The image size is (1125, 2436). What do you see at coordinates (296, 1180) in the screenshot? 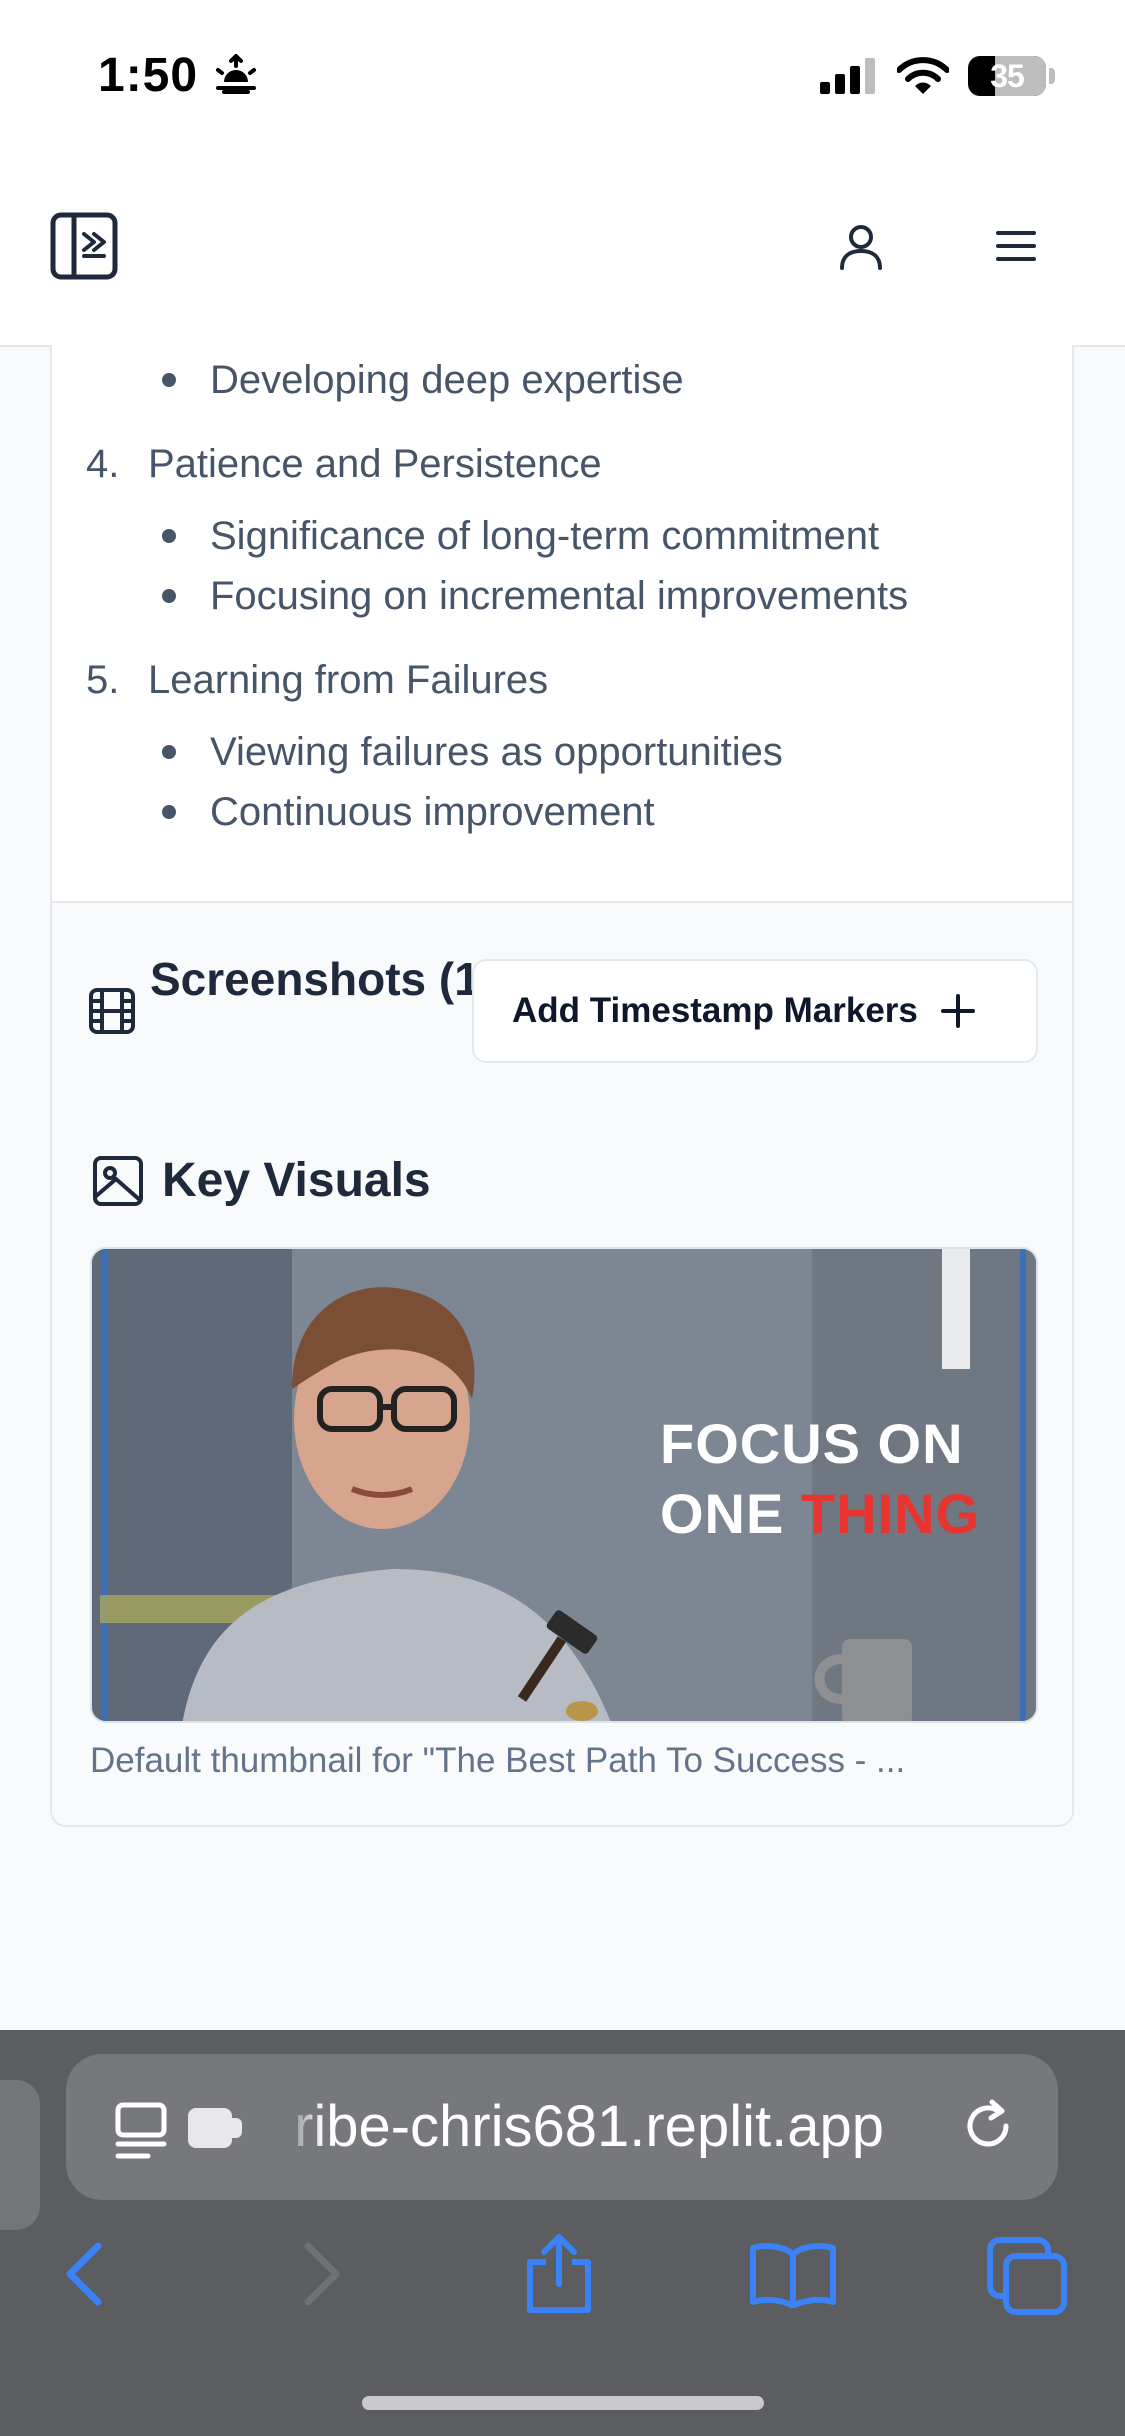
I see `key-visuals-title: Key Visuals` at bounding box center [296, 1180].